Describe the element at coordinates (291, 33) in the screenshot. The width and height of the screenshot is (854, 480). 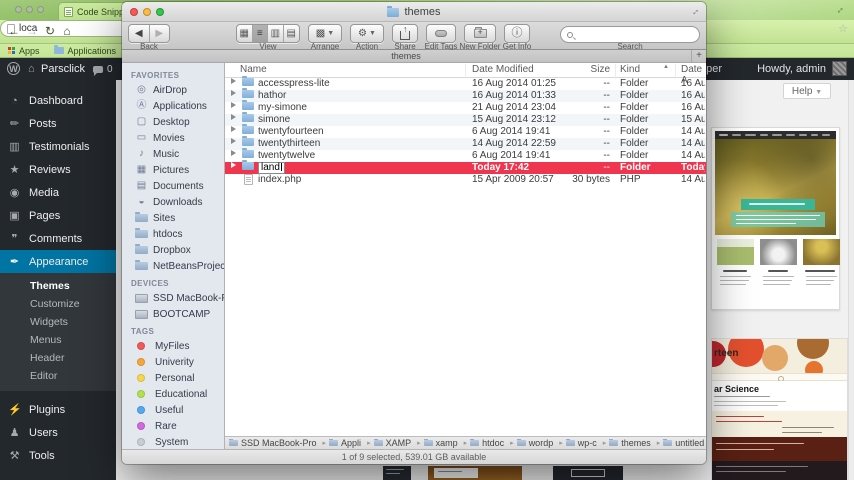
I see `coverflow-view-icon: ▤` at that location.